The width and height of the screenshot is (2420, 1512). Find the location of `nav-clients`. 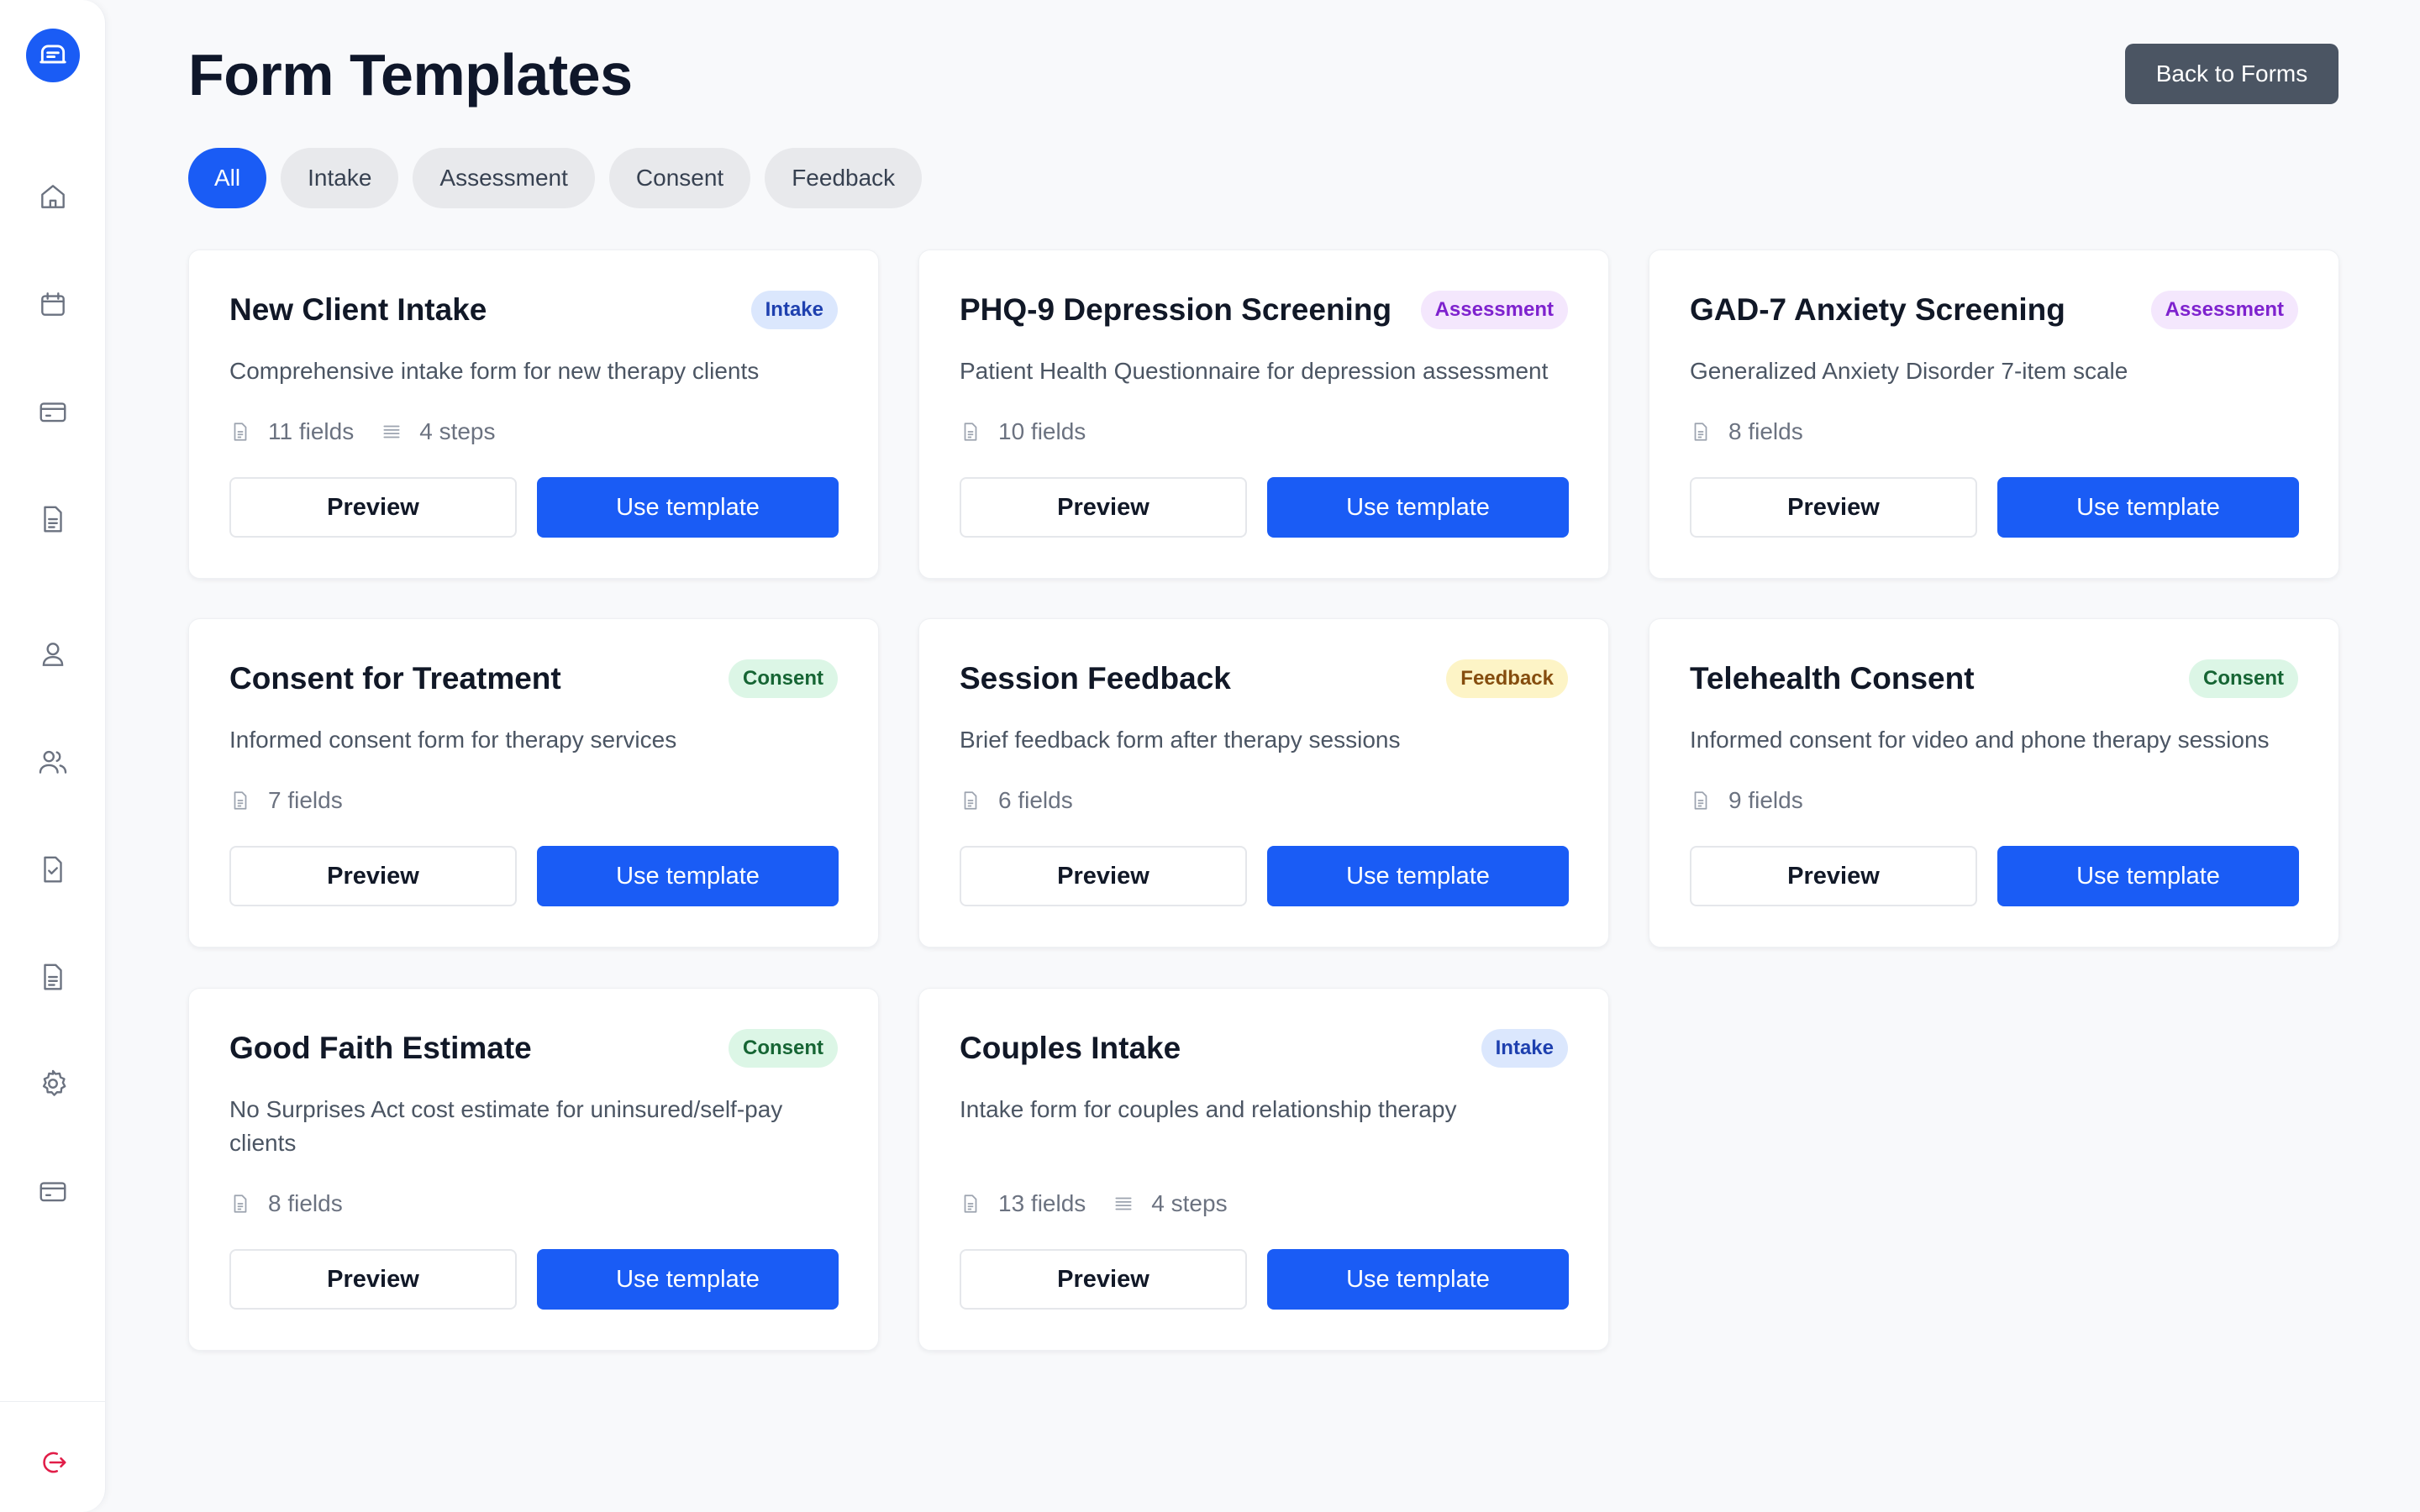

nav-clients is located at coordinates (53, 762).